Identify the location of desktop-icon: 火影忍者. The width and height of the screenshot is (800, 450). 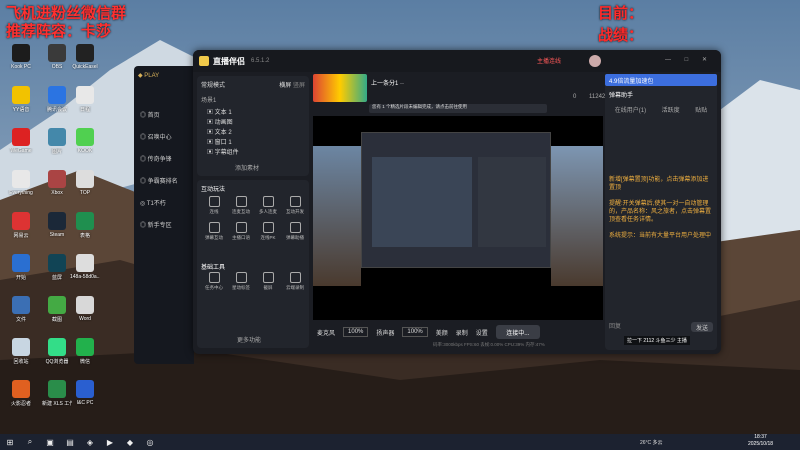
(21, 393).